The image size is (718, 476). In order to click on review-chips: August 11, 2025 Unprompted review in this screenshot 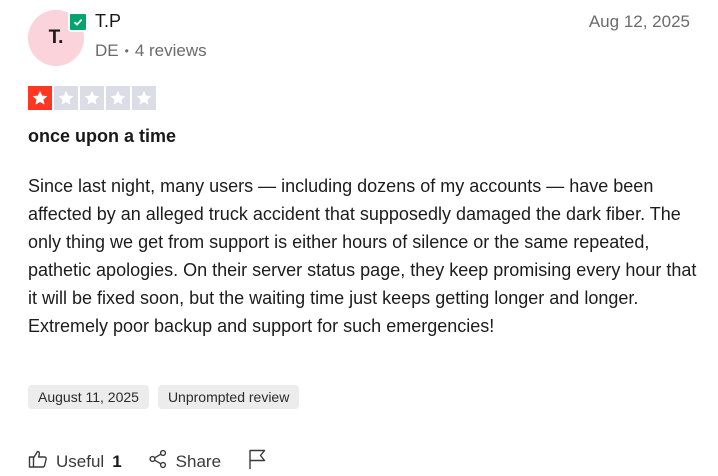, I will do `click(164, 397)`.